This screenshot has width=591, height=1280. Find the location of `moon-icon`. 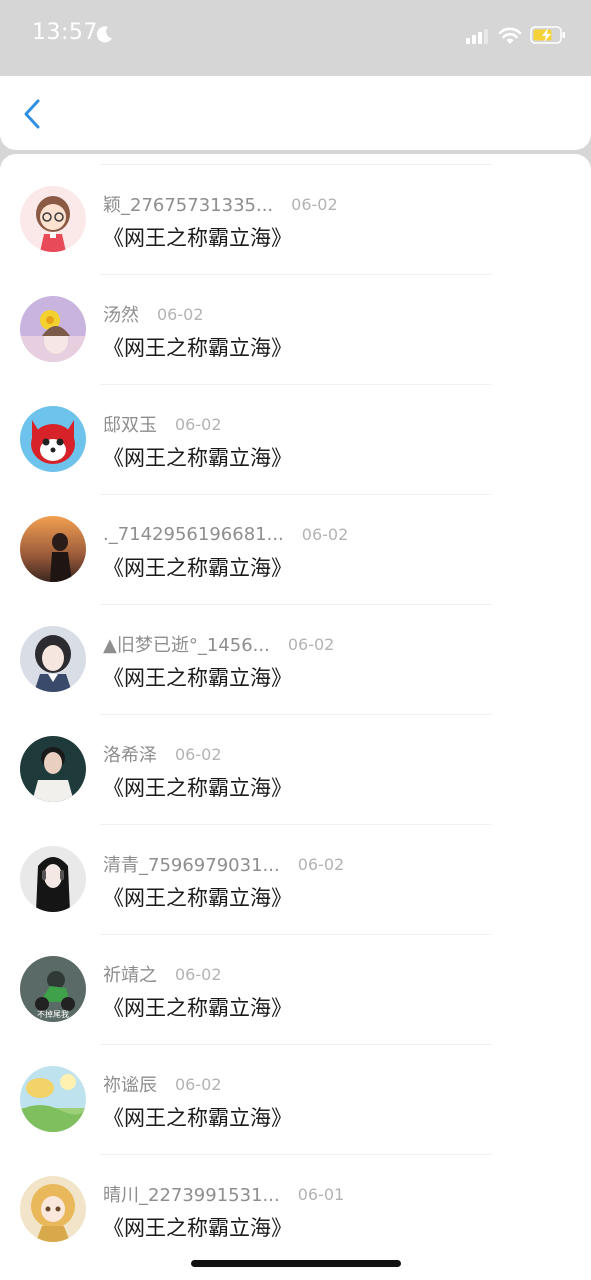

moon-icon is located at coordinates (104, 34).